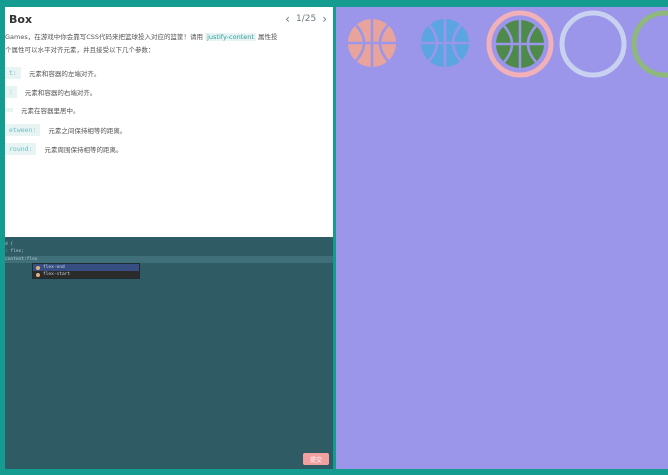 The width and height of the screenshot is (668, 475). Describe the element at coordinates (64, 74) in the screenshot. I see `option-desc: 元素和容器的左端对齐。` at that location.